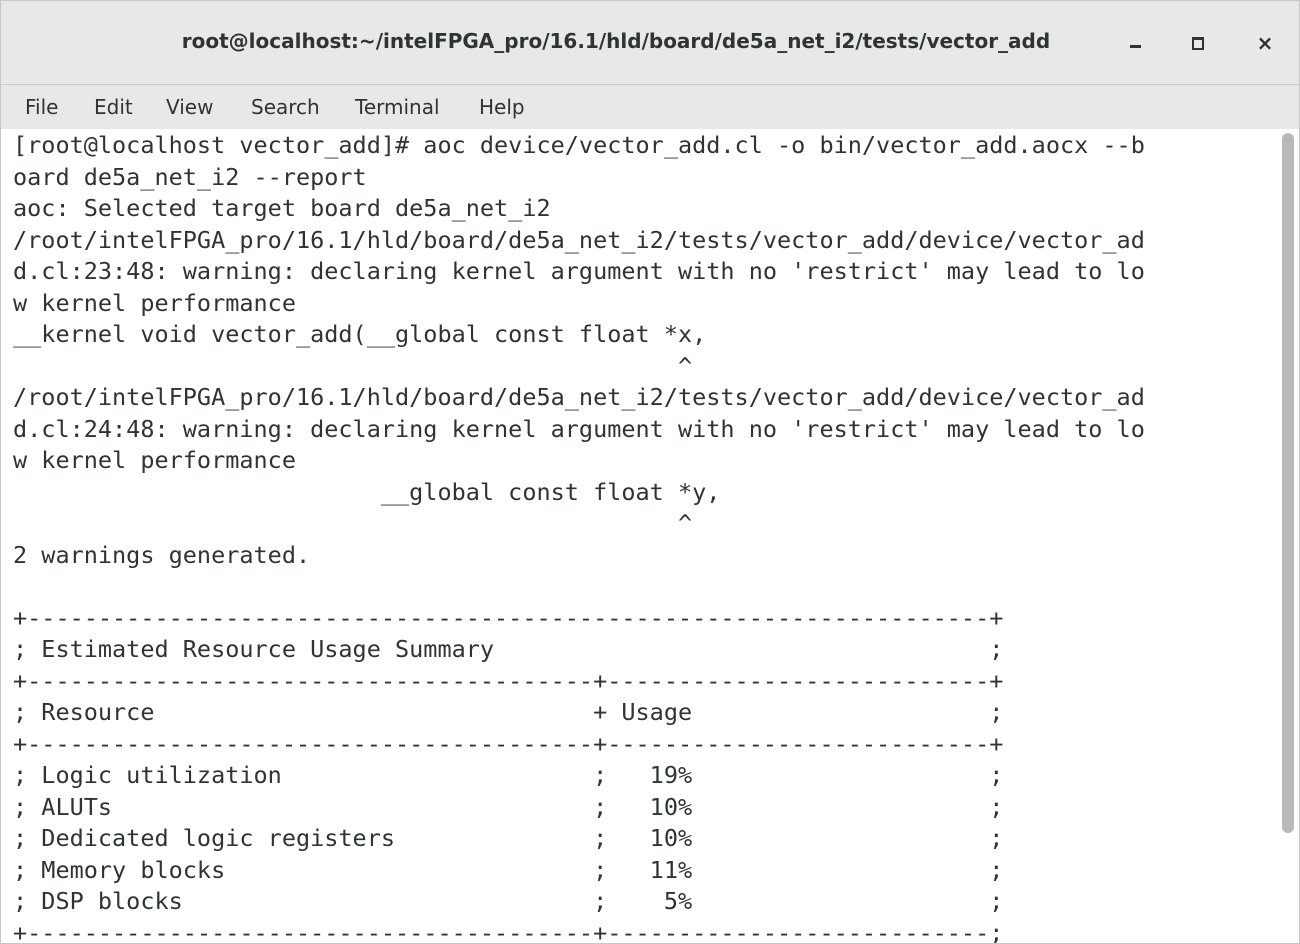  I want to click on terminal-line: ; Resource + Usage ;, so click(508, 712).